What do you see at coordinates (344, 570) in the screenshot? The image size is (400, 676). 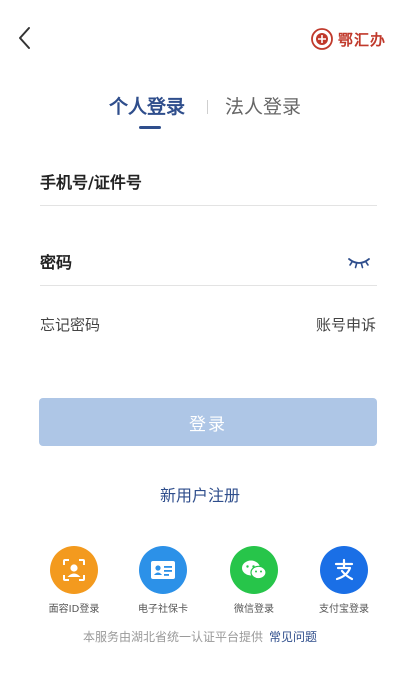 I see `alipay-icon` at bounding box center [344, 570].